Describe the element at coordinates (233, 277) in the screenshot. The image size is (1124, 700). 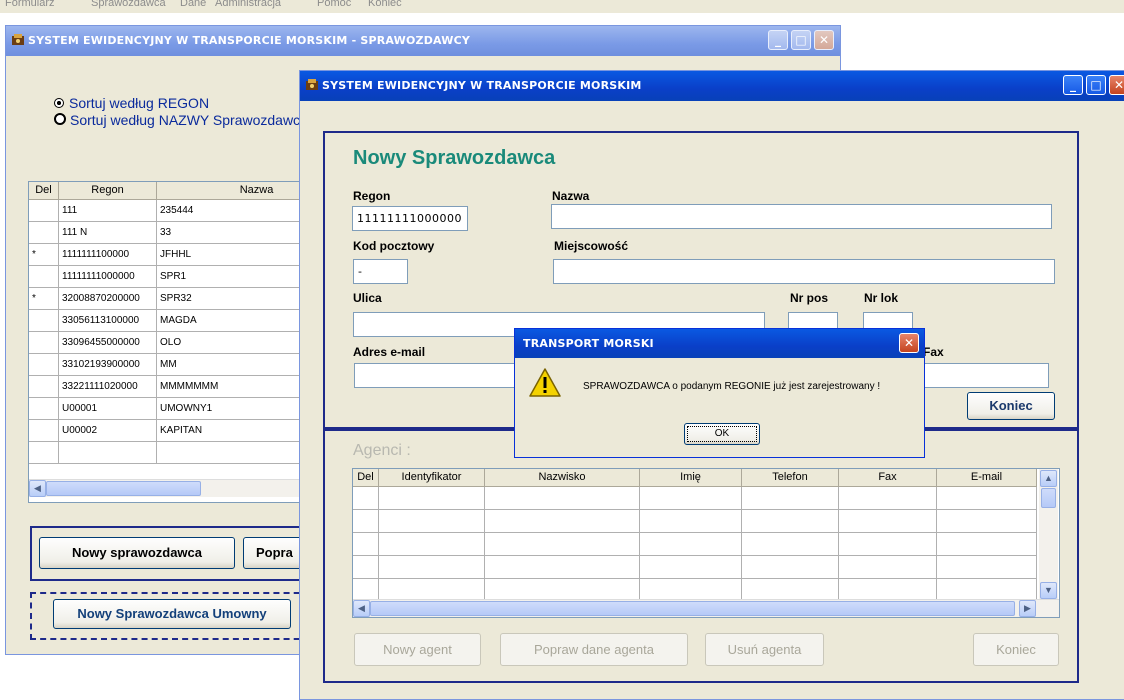
I see `row-nazwa-cell: SPR1` at that location.